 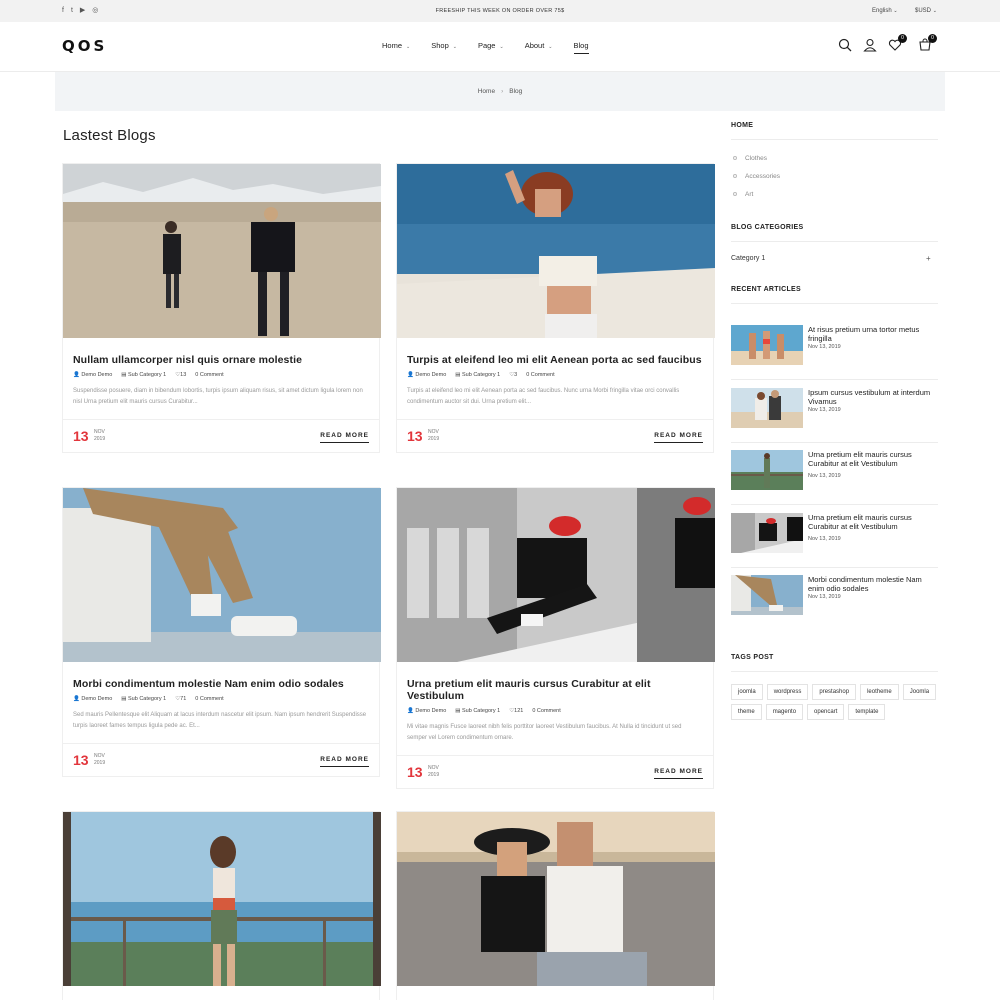 What do you see at coordinates (100, 439) in the screenshot?
I see `post-year: 2019` at bounding box center [100, 439].